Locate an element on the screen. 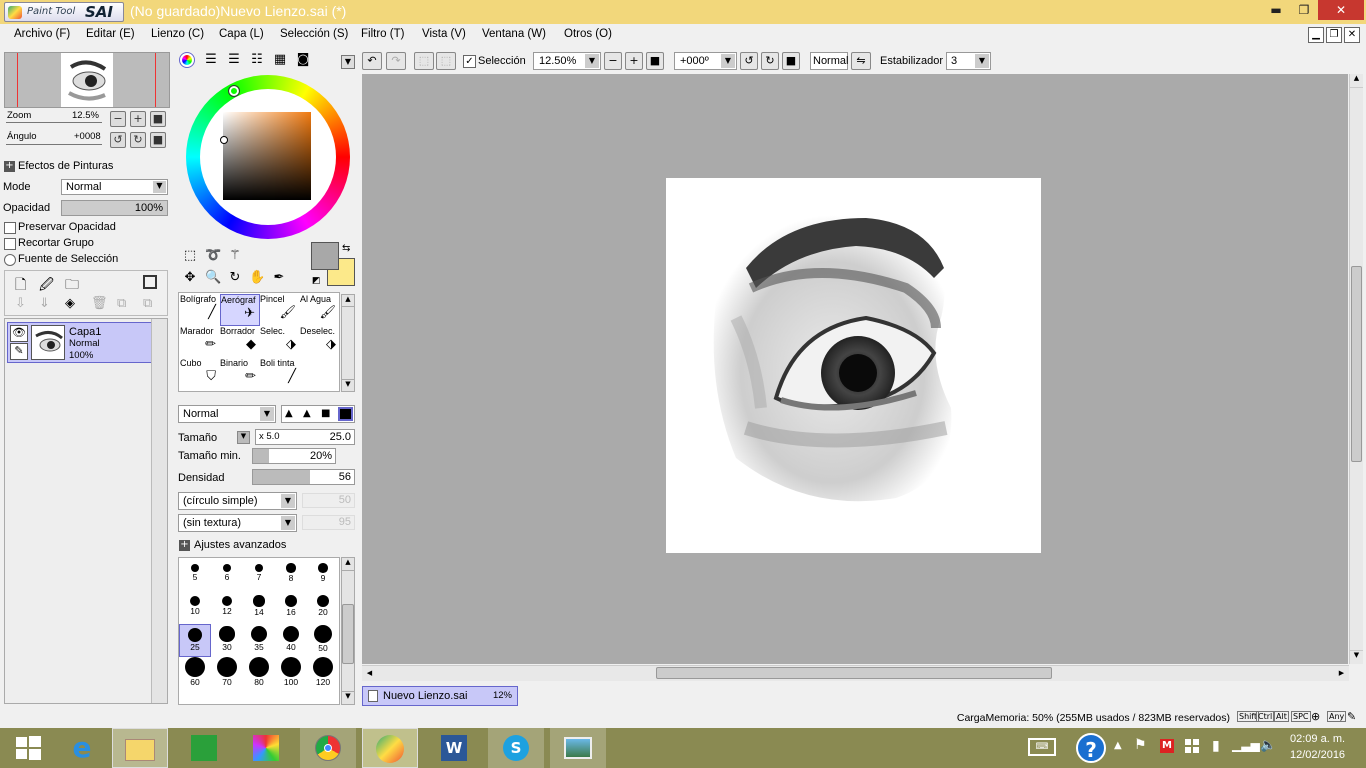 The width and height of the screenshot is (1366, 768). panel-dropdown-icon: ▼ is located at coordinates (348, 62).